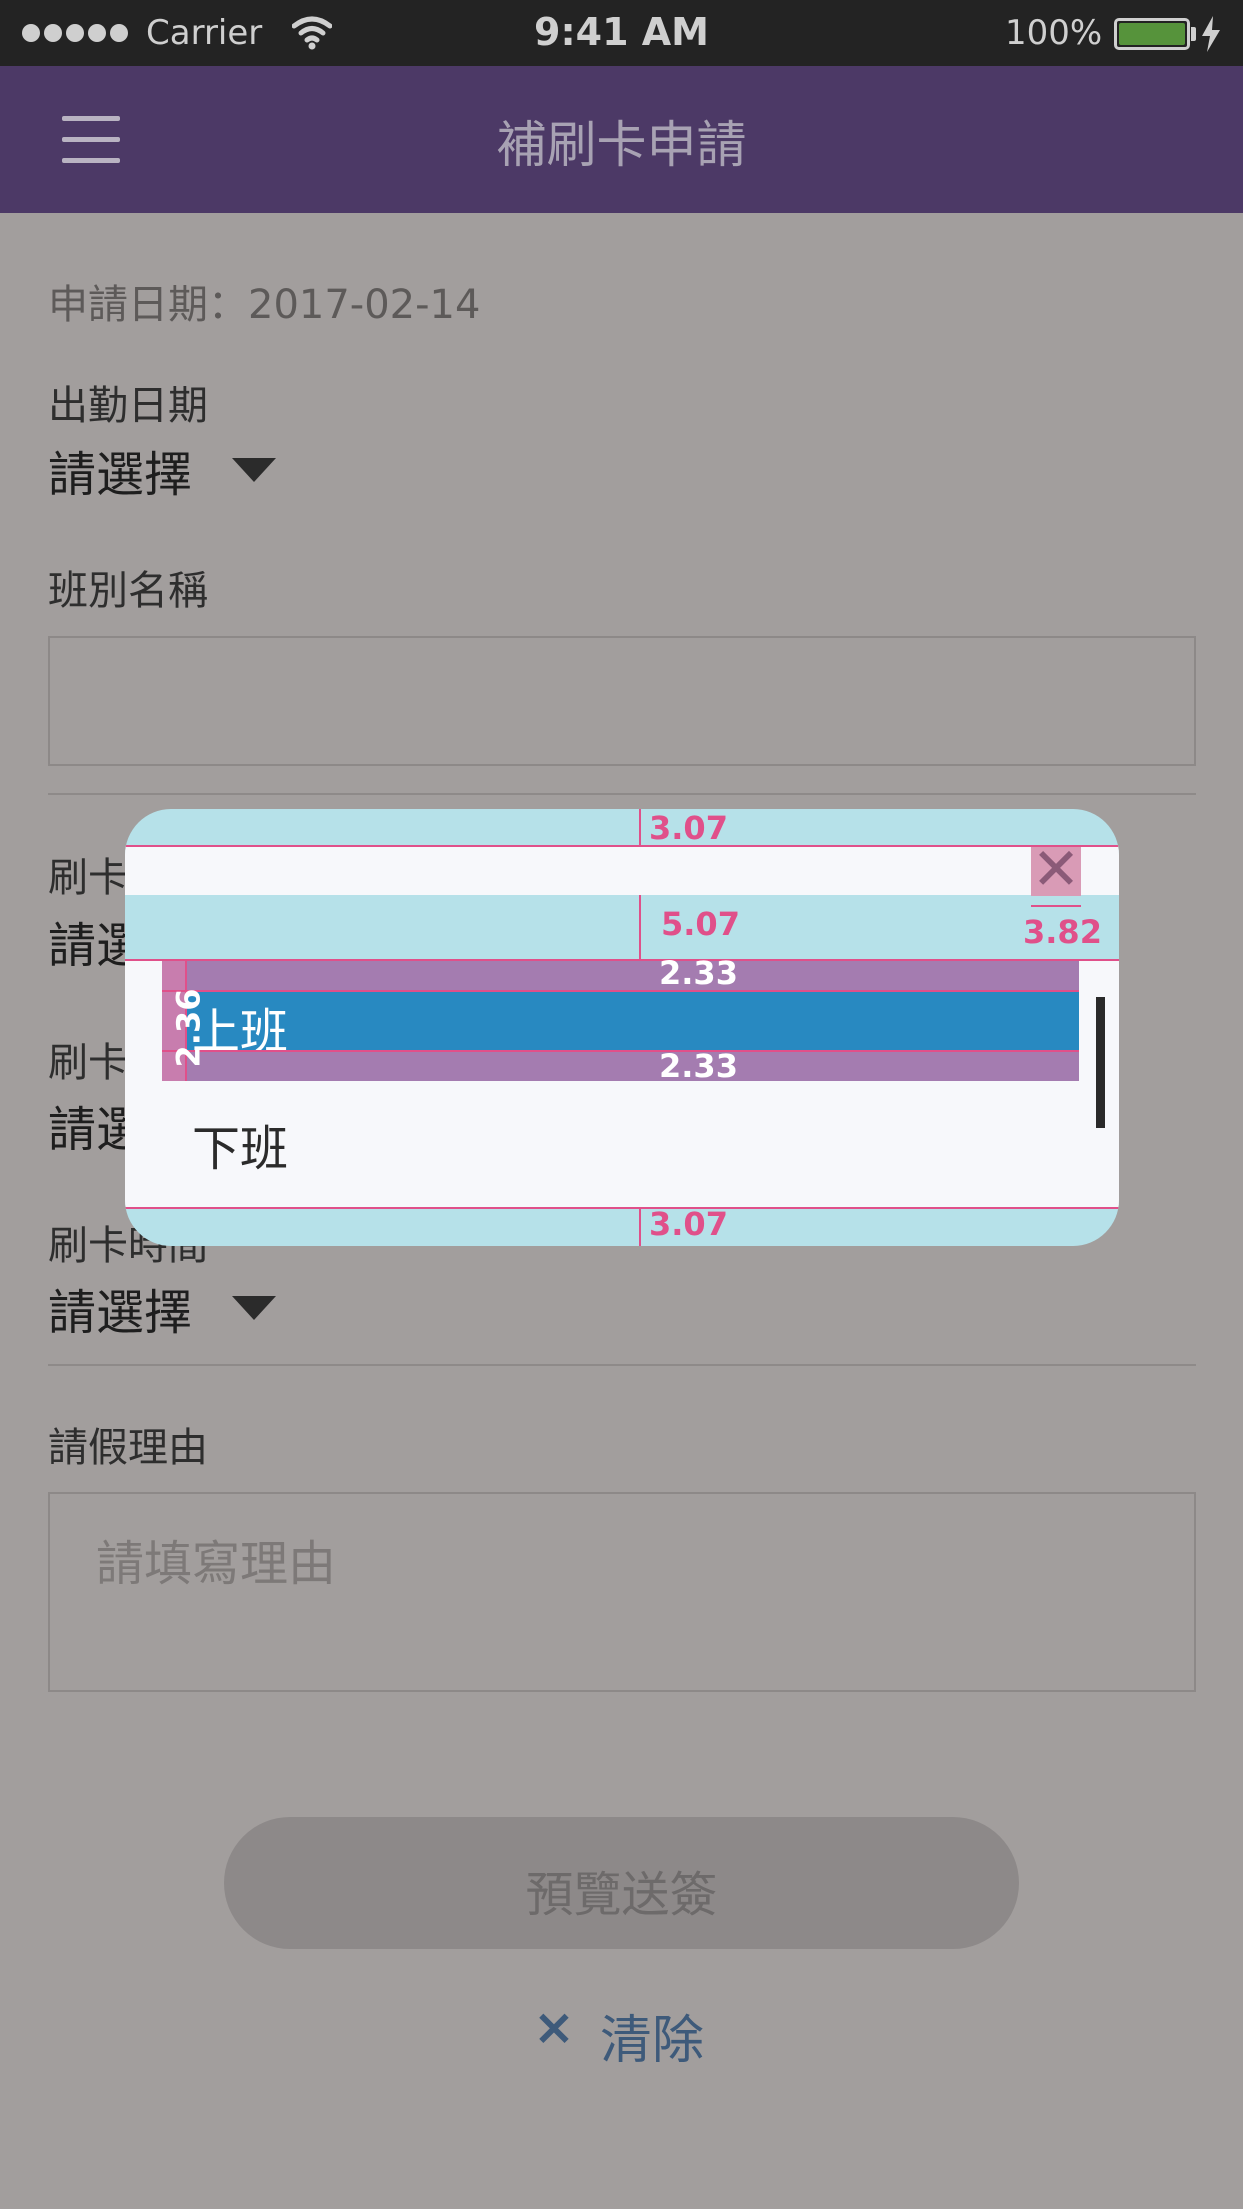  What do you see at coordinates (1100, 1062) in the screenshot?
I see `scrollbar` at bounding box center [1100, 1062].